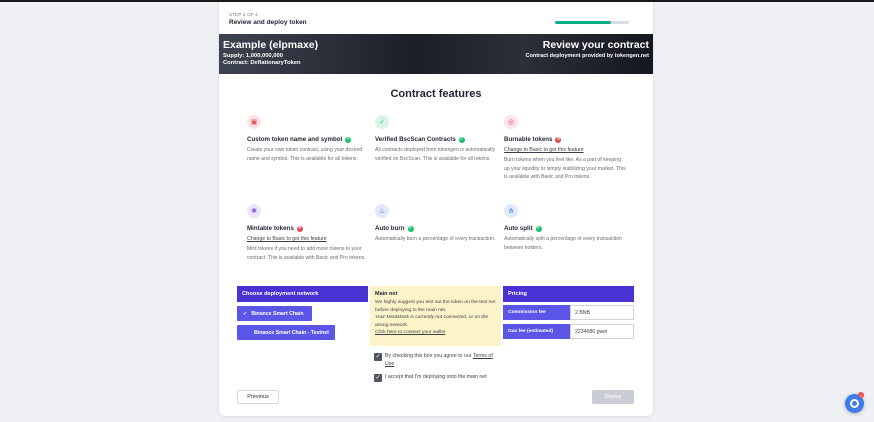  What do you see at coordinates (243, 14) in the screenshot?
I see `step-label: STEP 3 OF 4` at bounding box center [243, 14].